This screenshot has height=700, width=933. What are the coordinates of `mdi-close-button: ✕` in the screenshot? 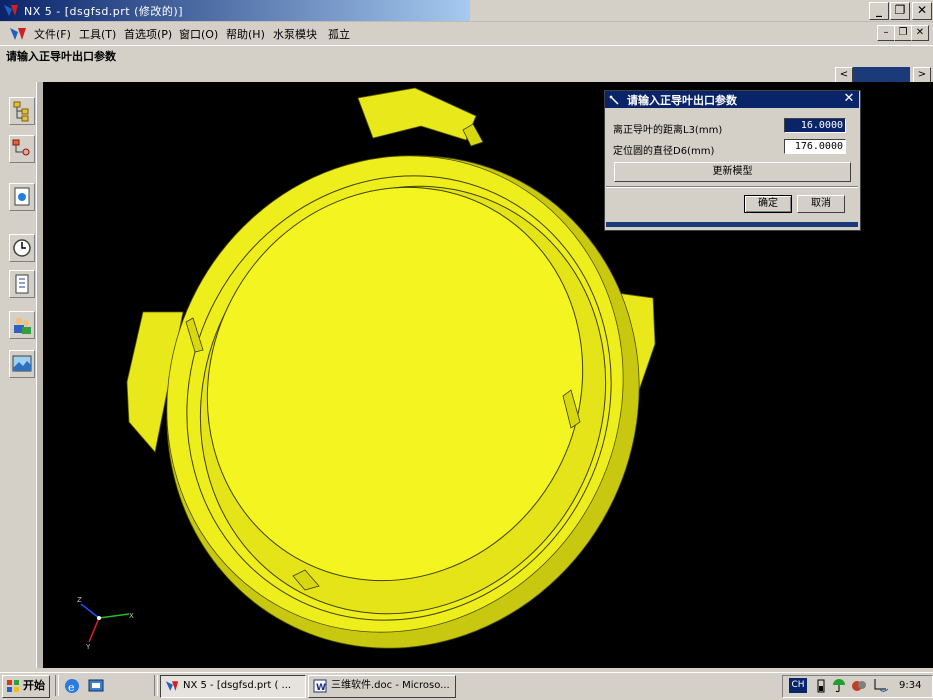 It's located at (920, 33).